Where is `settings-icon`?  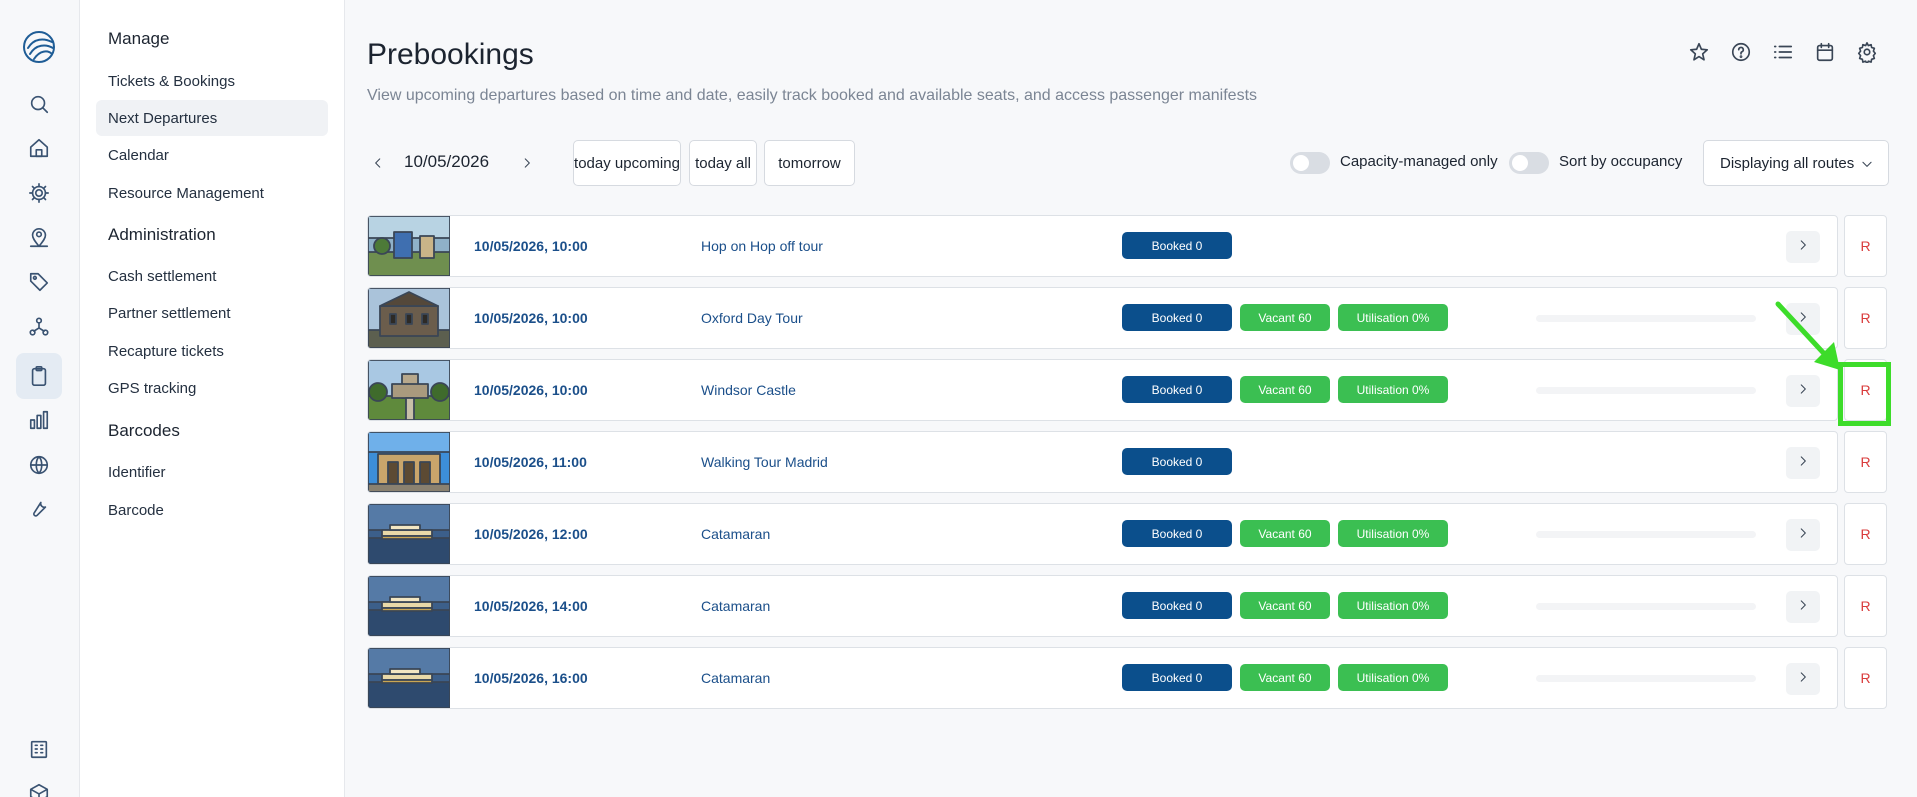
settings-icon is located at coordinates (1867, 52).